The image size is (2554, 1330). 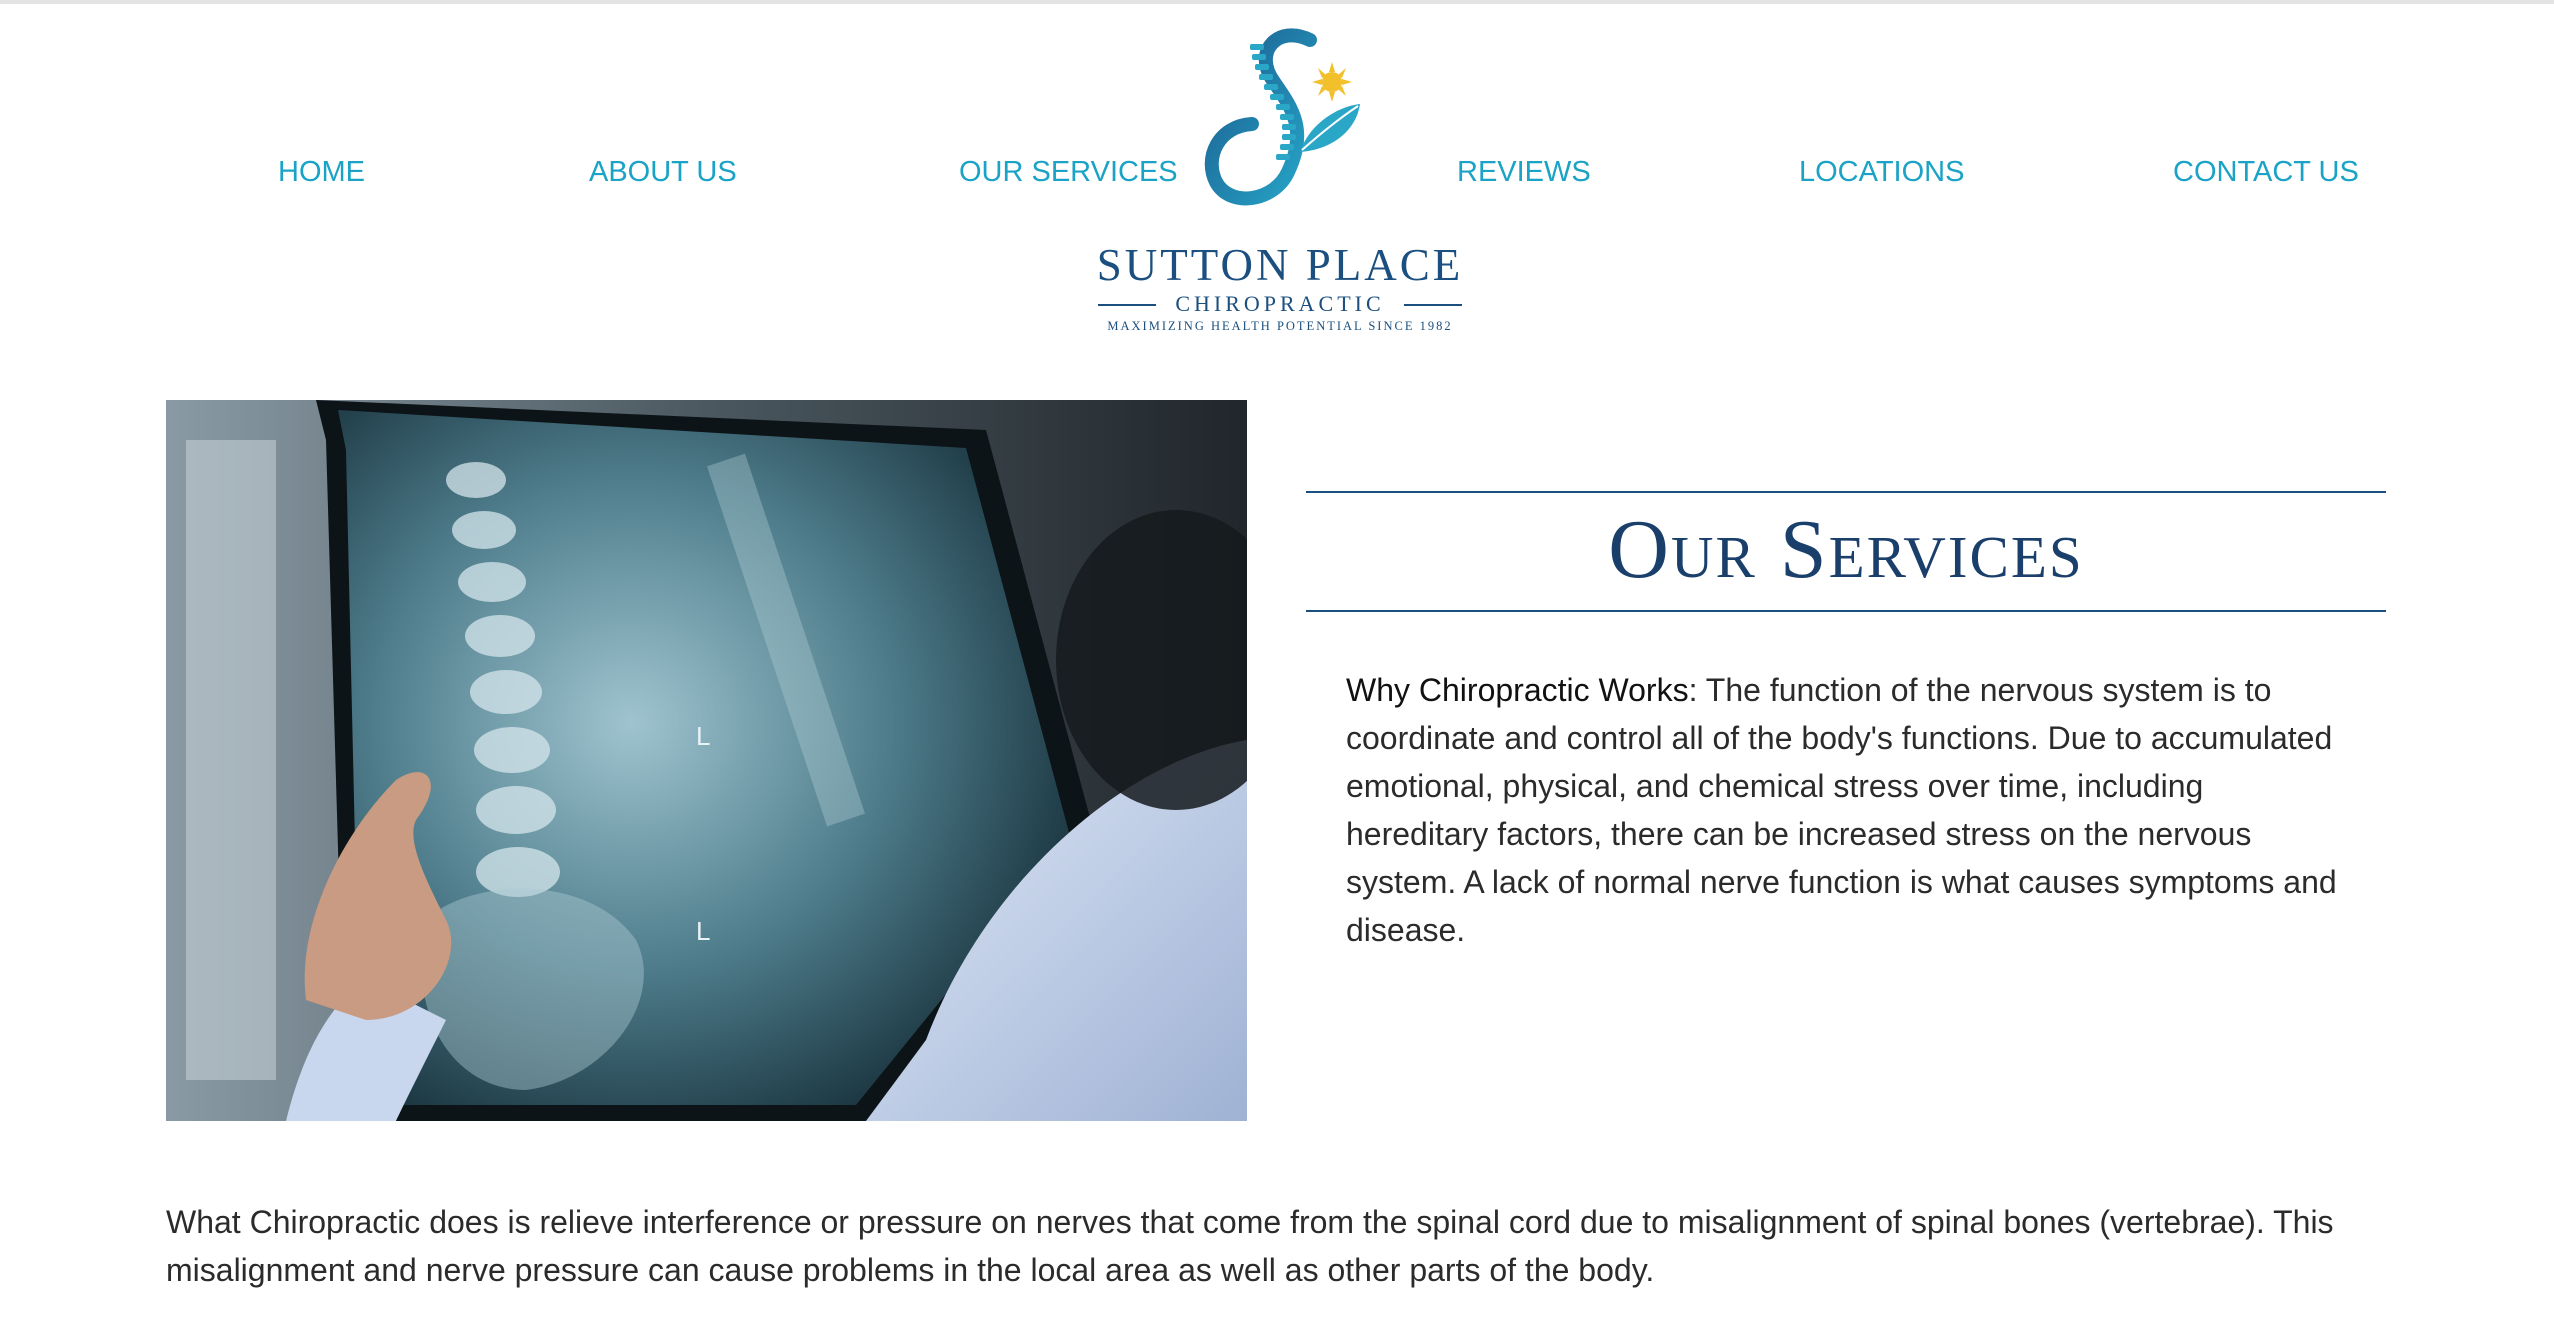 I want to click on heading-rule-bottom, so click(x=1846, y=611).